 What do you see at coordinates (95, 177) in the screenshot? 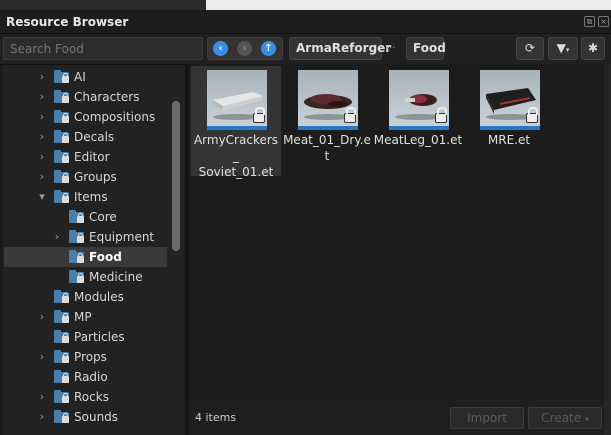
I see `tree-item-label: Groups` at bounding box center [95, 177].